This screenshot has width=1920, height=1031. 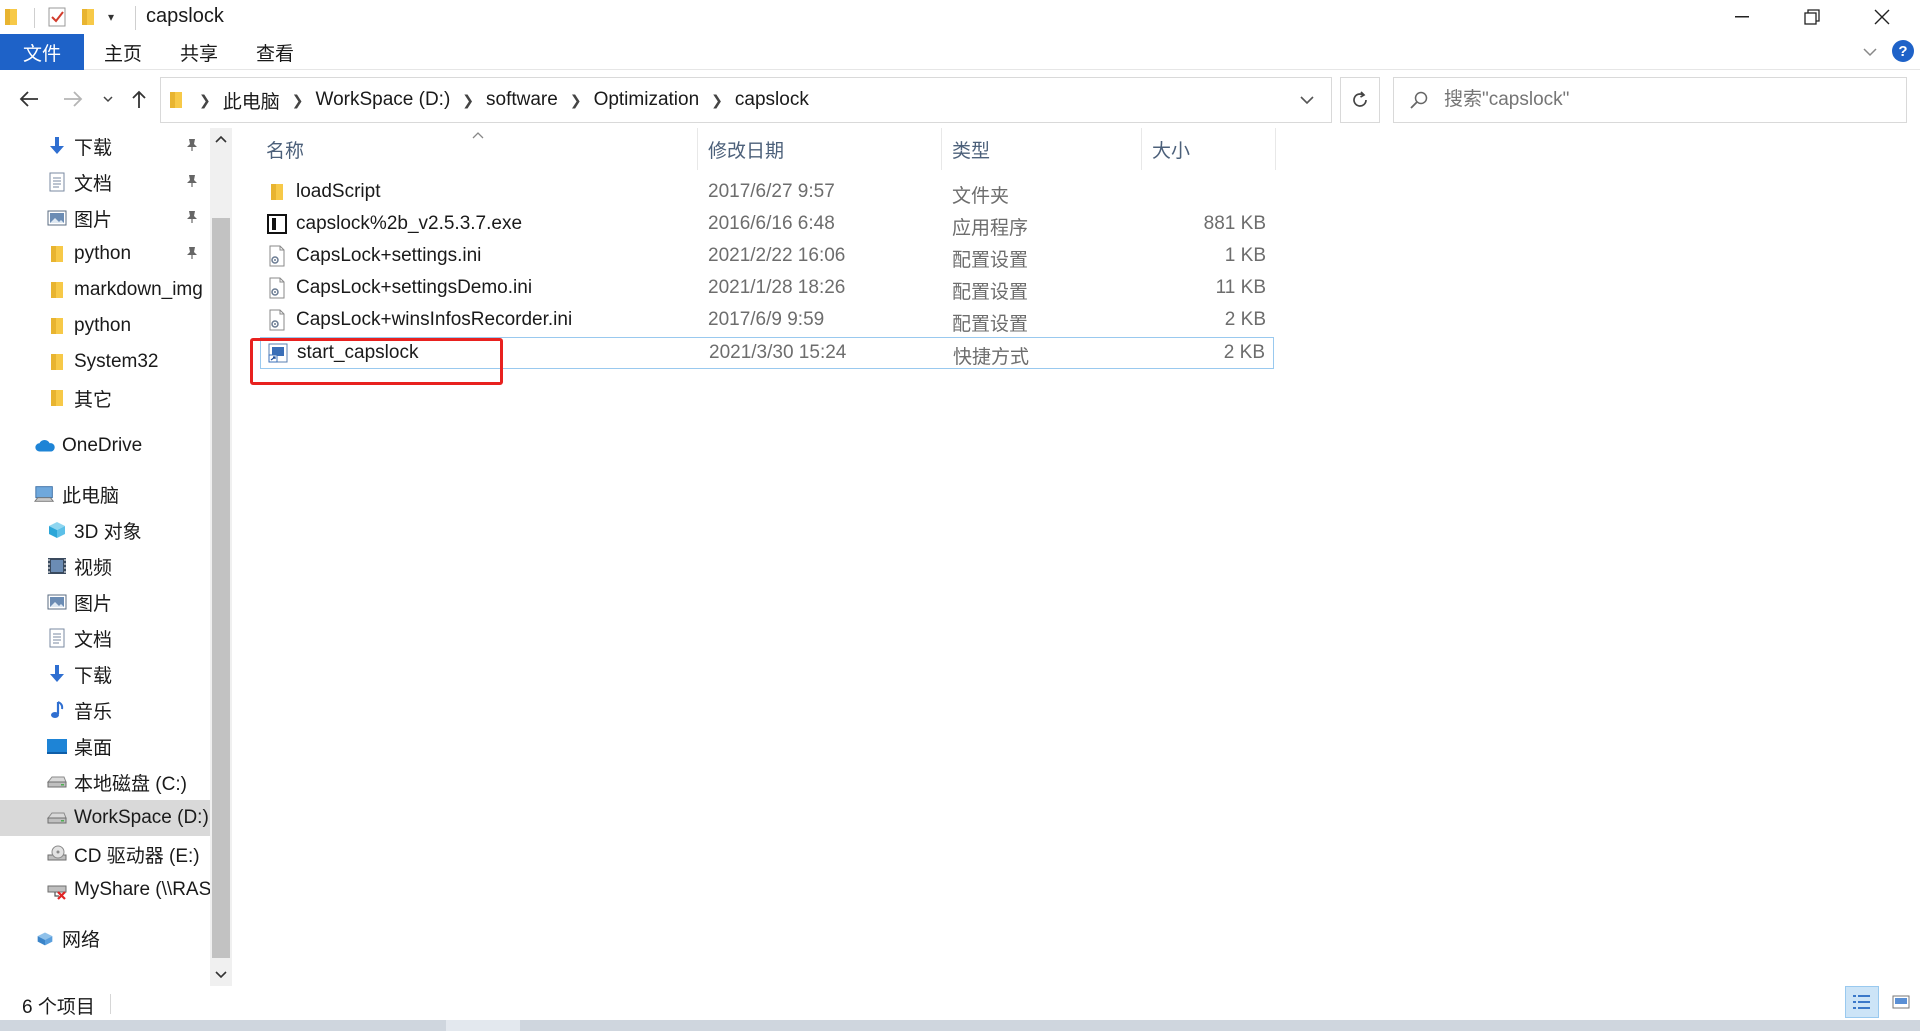 I want to click on divider, so click(x=135, y=18).